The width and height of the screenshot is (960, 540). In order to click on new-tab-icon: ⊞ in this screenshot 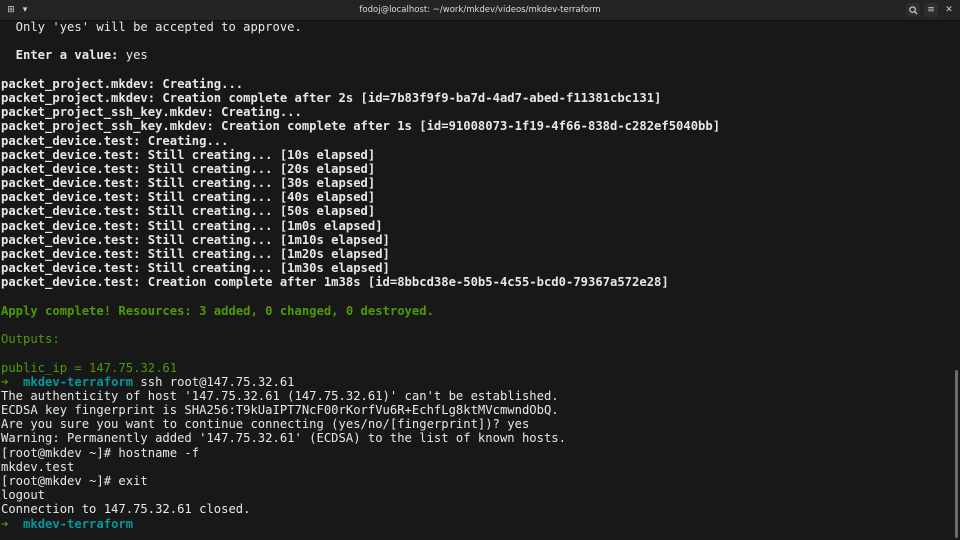, I will do `click(11, 10)`.